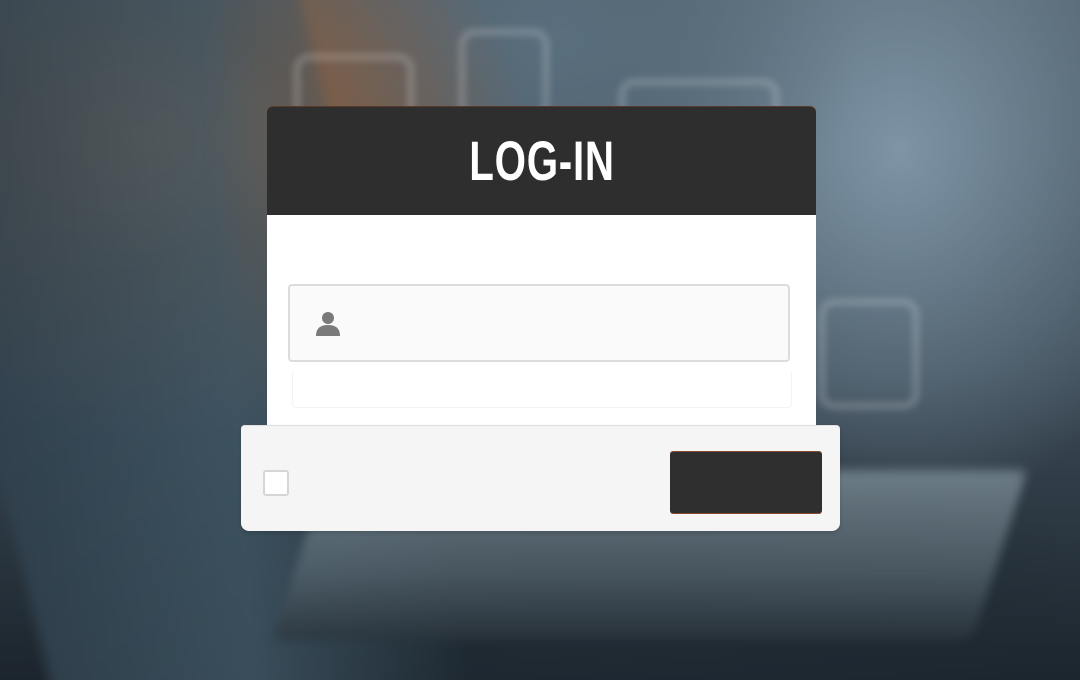  I want to click on username-input, so click(565, 323).